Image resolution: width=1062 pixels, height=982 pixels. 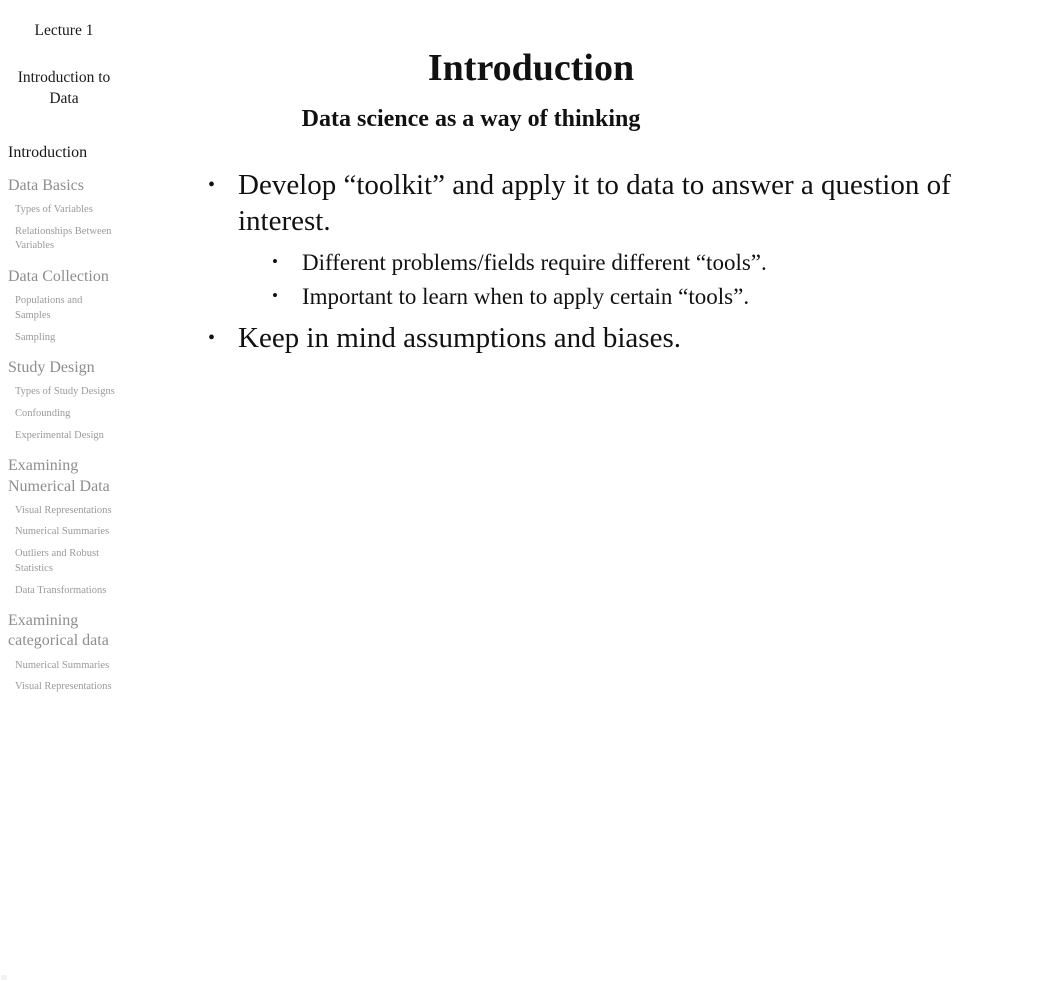 What do you see at coordinates (460, 337) in the screenshot?
I see `slide-bullet-text: Keep in mind assumptions and biases.` at bounding box center [460, 337].